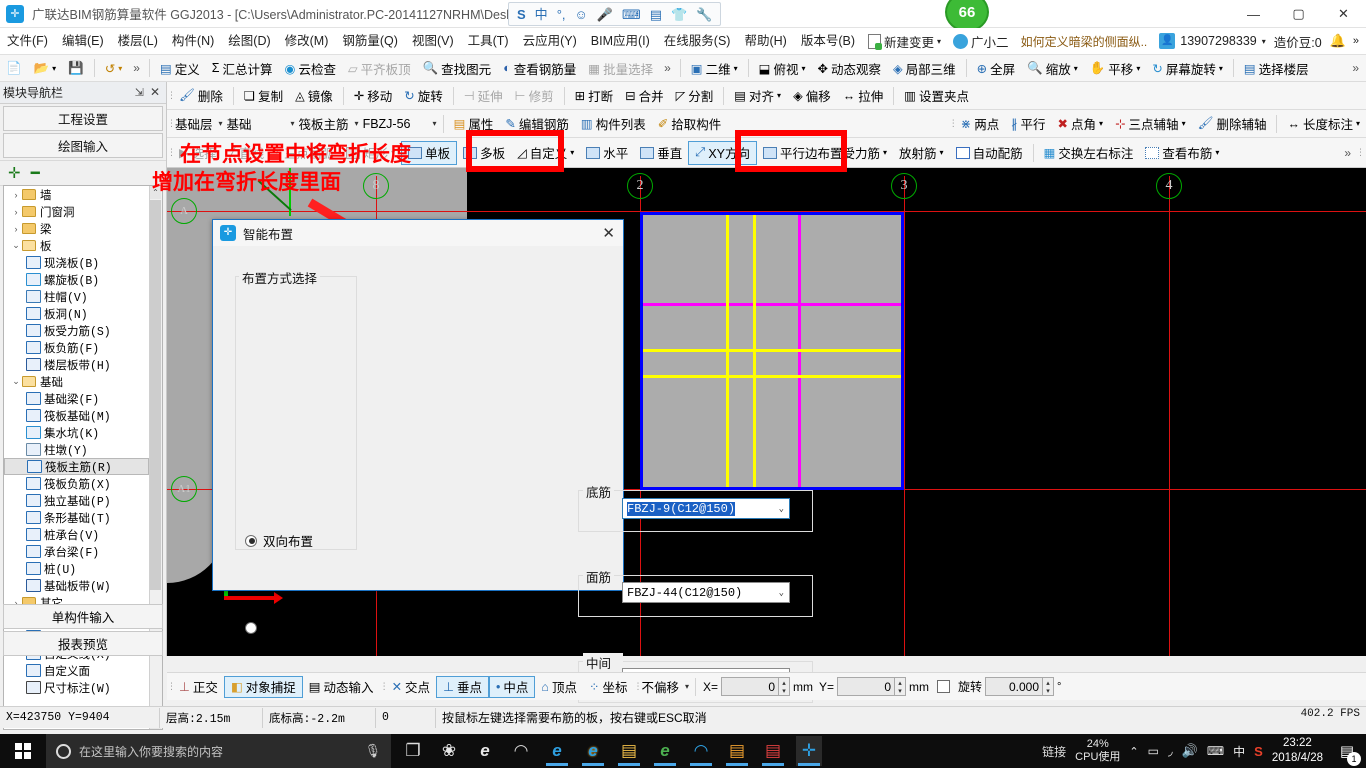  I want to click on tree-item: 筏板基础(M), so click(76, 415).